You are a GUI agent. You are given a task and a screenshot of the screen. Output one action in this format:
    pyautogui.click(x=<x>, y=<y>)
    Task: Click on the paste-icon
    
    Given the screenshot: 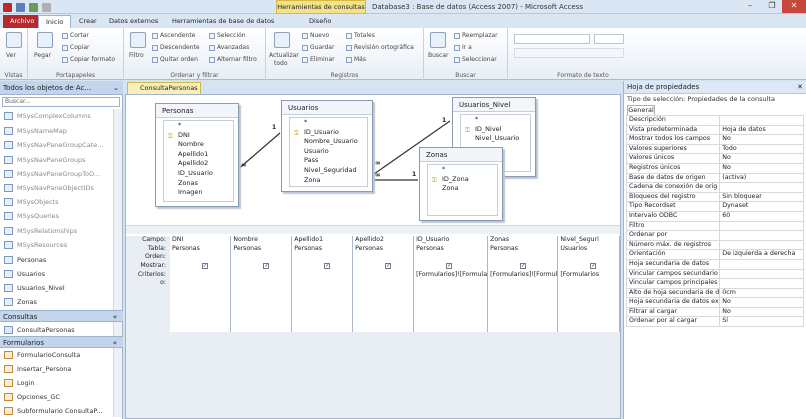 What is the action you would take?
    pyautogui.click(x=45, y=40)
    